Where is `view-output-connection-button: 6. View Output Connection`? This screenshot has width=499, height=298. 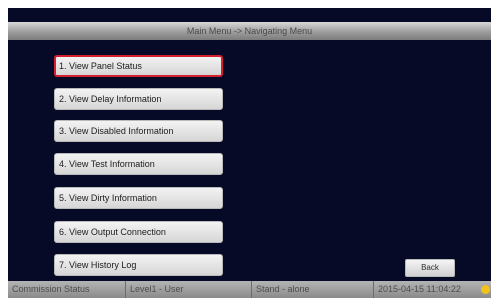 view-output-connection-button: 6. View Output Connection is located at coordinates (138, 232).